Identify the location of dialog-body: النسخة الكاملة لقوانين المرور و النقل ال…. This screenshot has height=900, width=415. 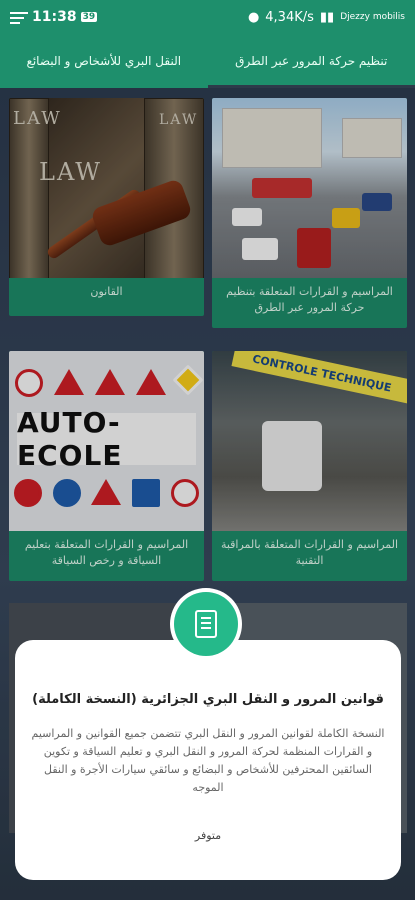
(208, 760).